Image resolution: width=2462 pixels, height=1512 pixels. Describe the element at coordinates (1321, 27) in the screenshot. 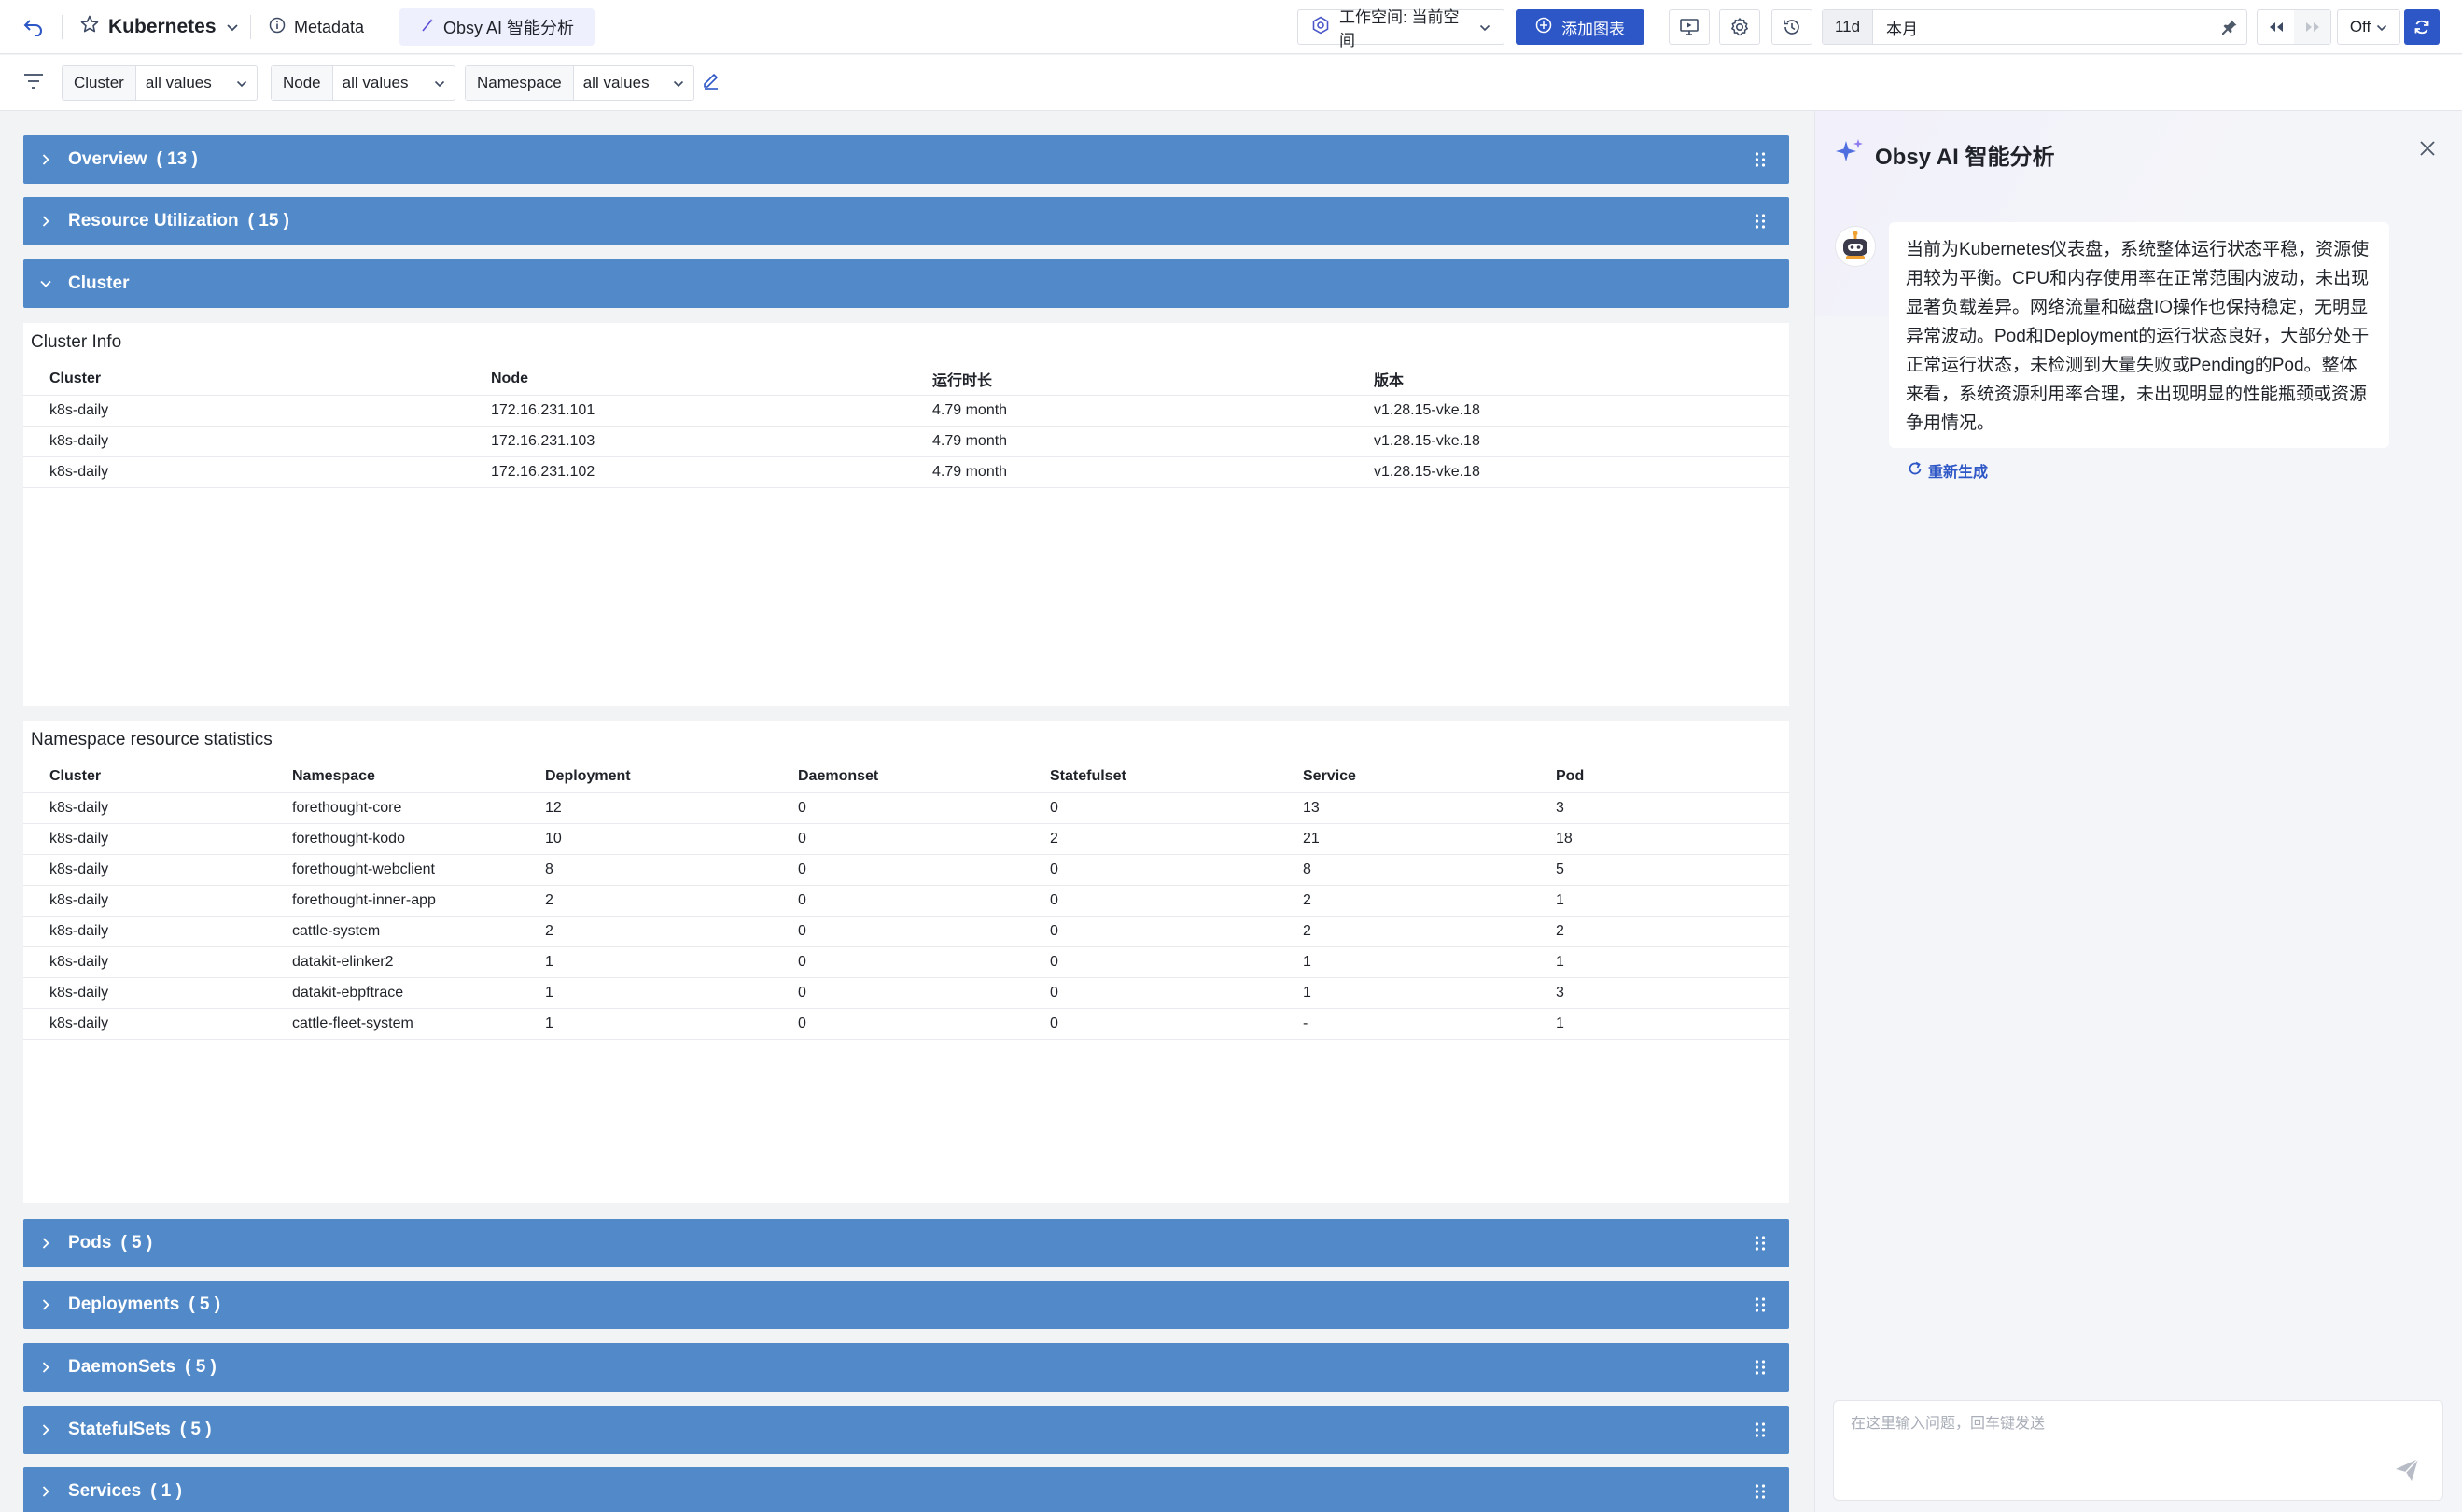

I see `workspace-icon` at that location.